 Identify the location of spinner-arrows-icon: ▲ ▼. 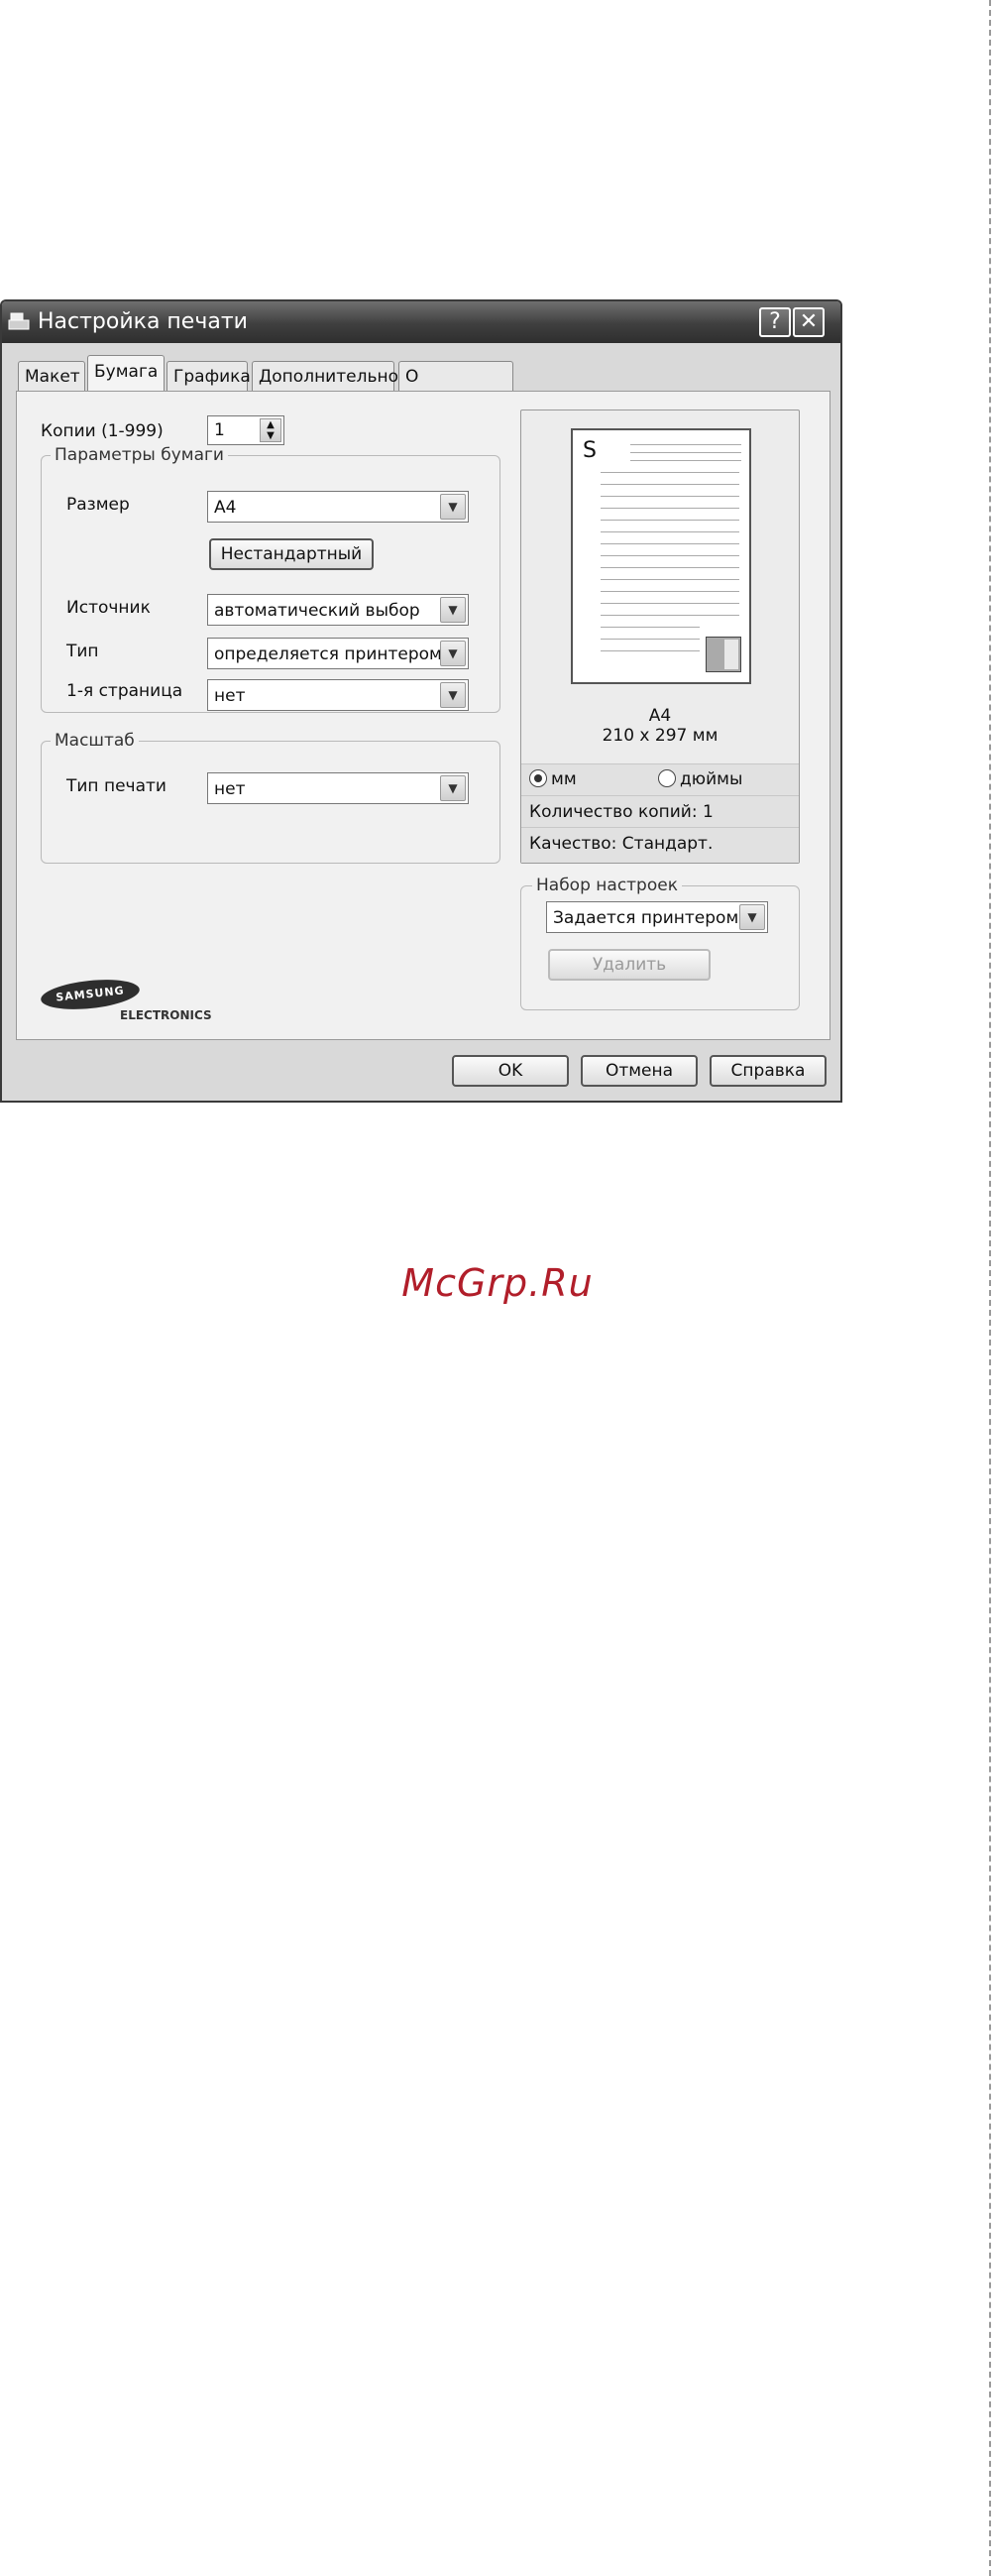
(270, 430).